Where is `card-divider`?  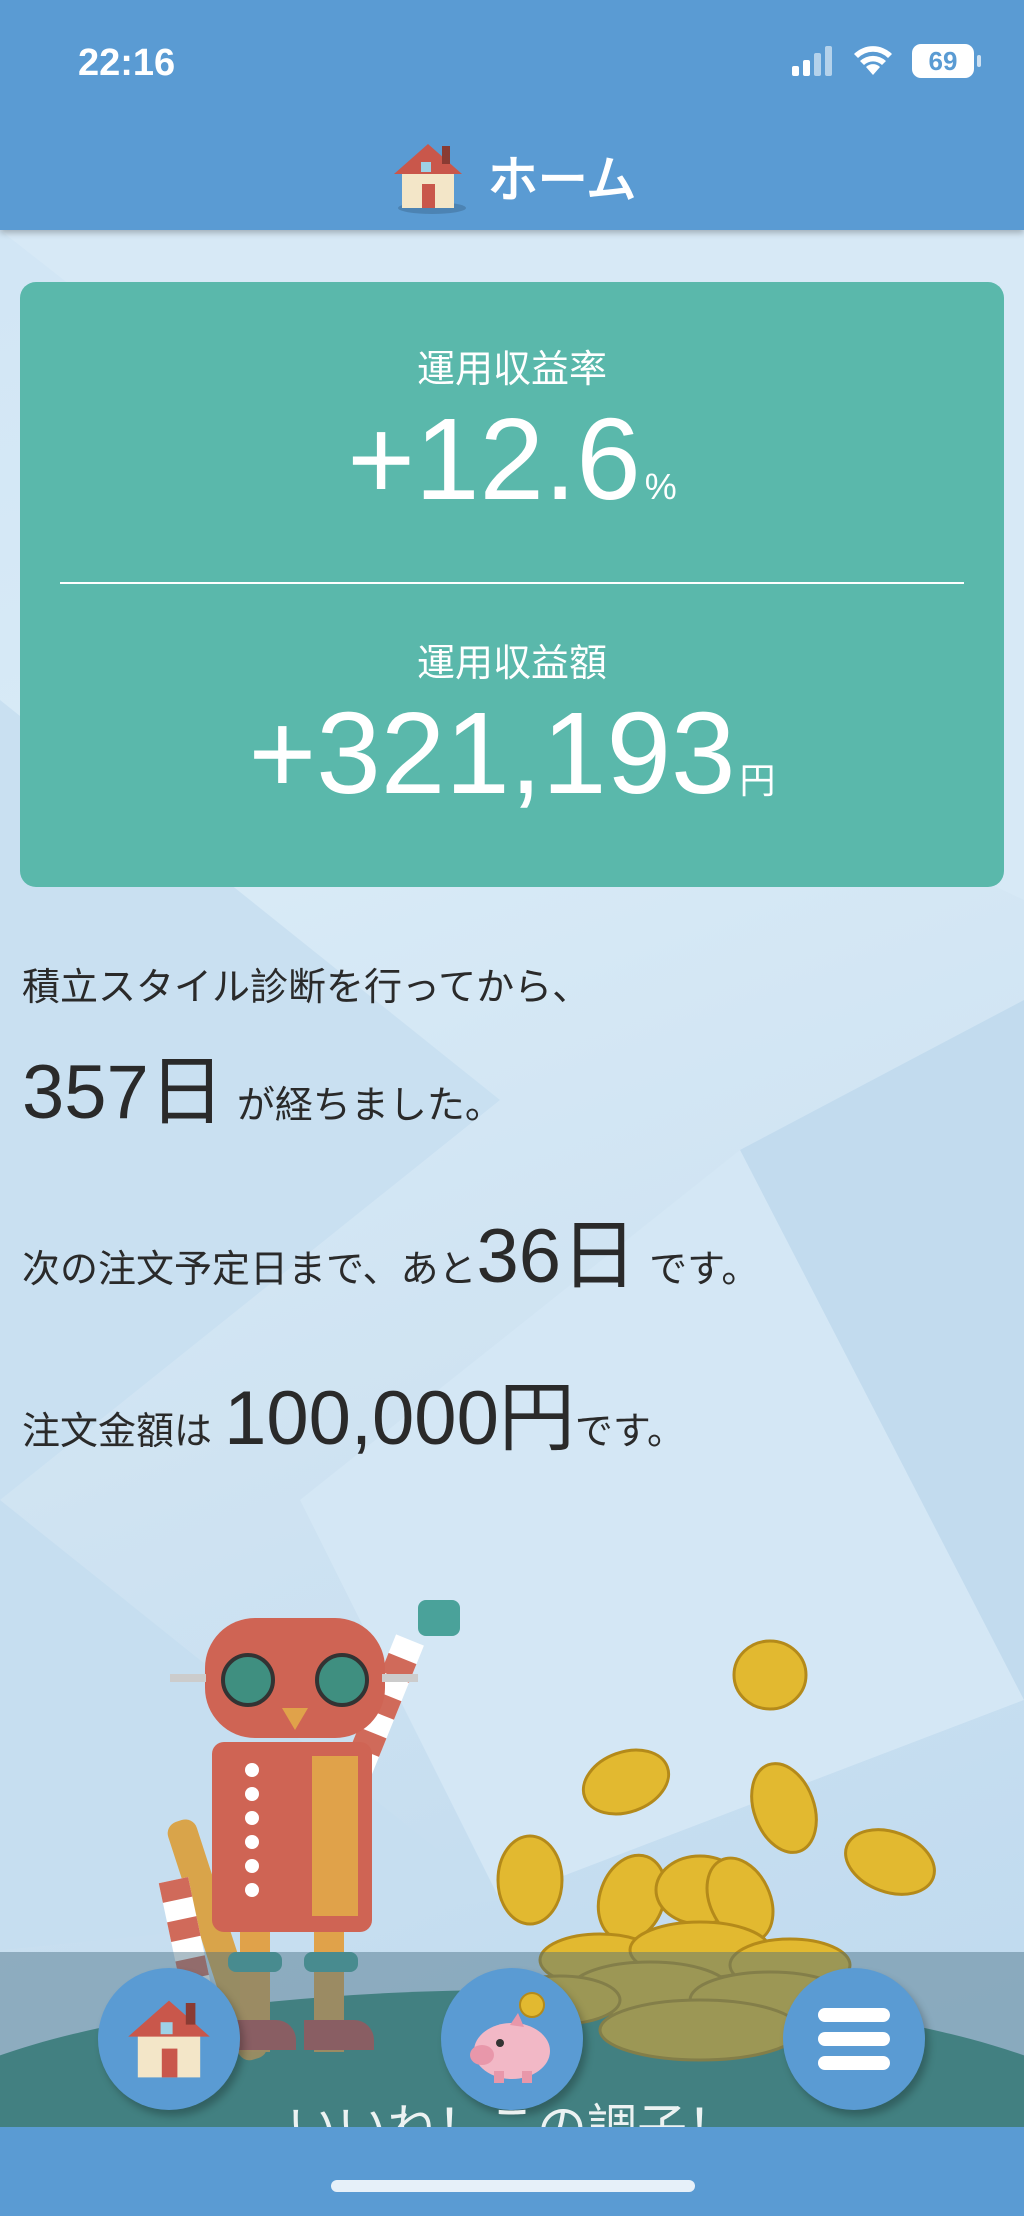
card-divider is located at coordinates (512, 583).